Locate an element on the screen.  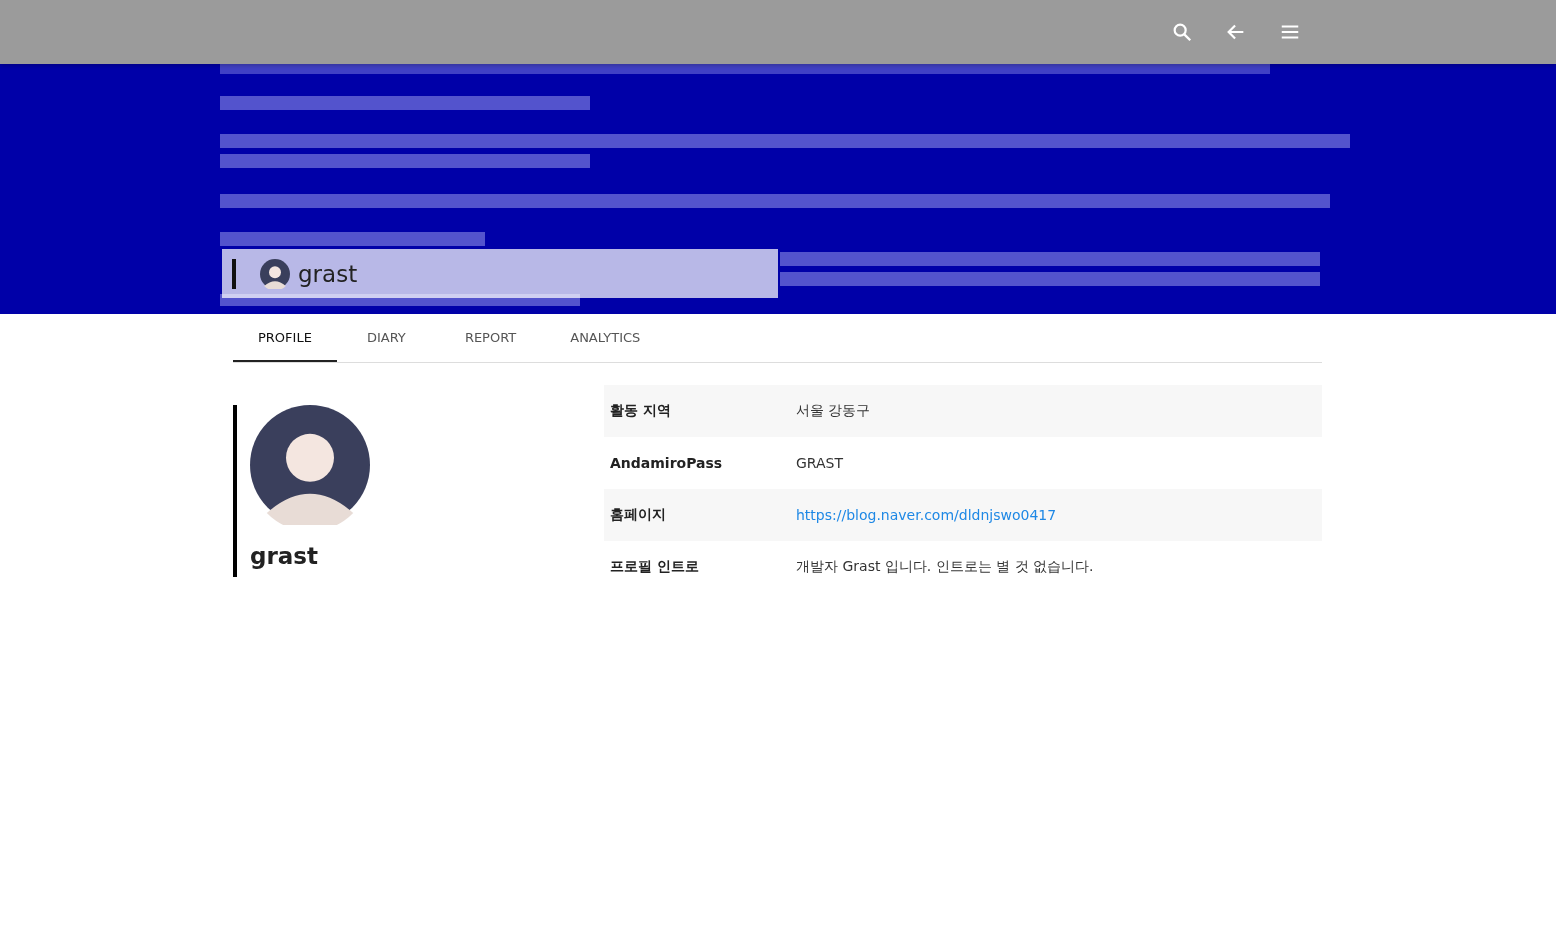
user-name: grast is located at coordinates (328, 273).